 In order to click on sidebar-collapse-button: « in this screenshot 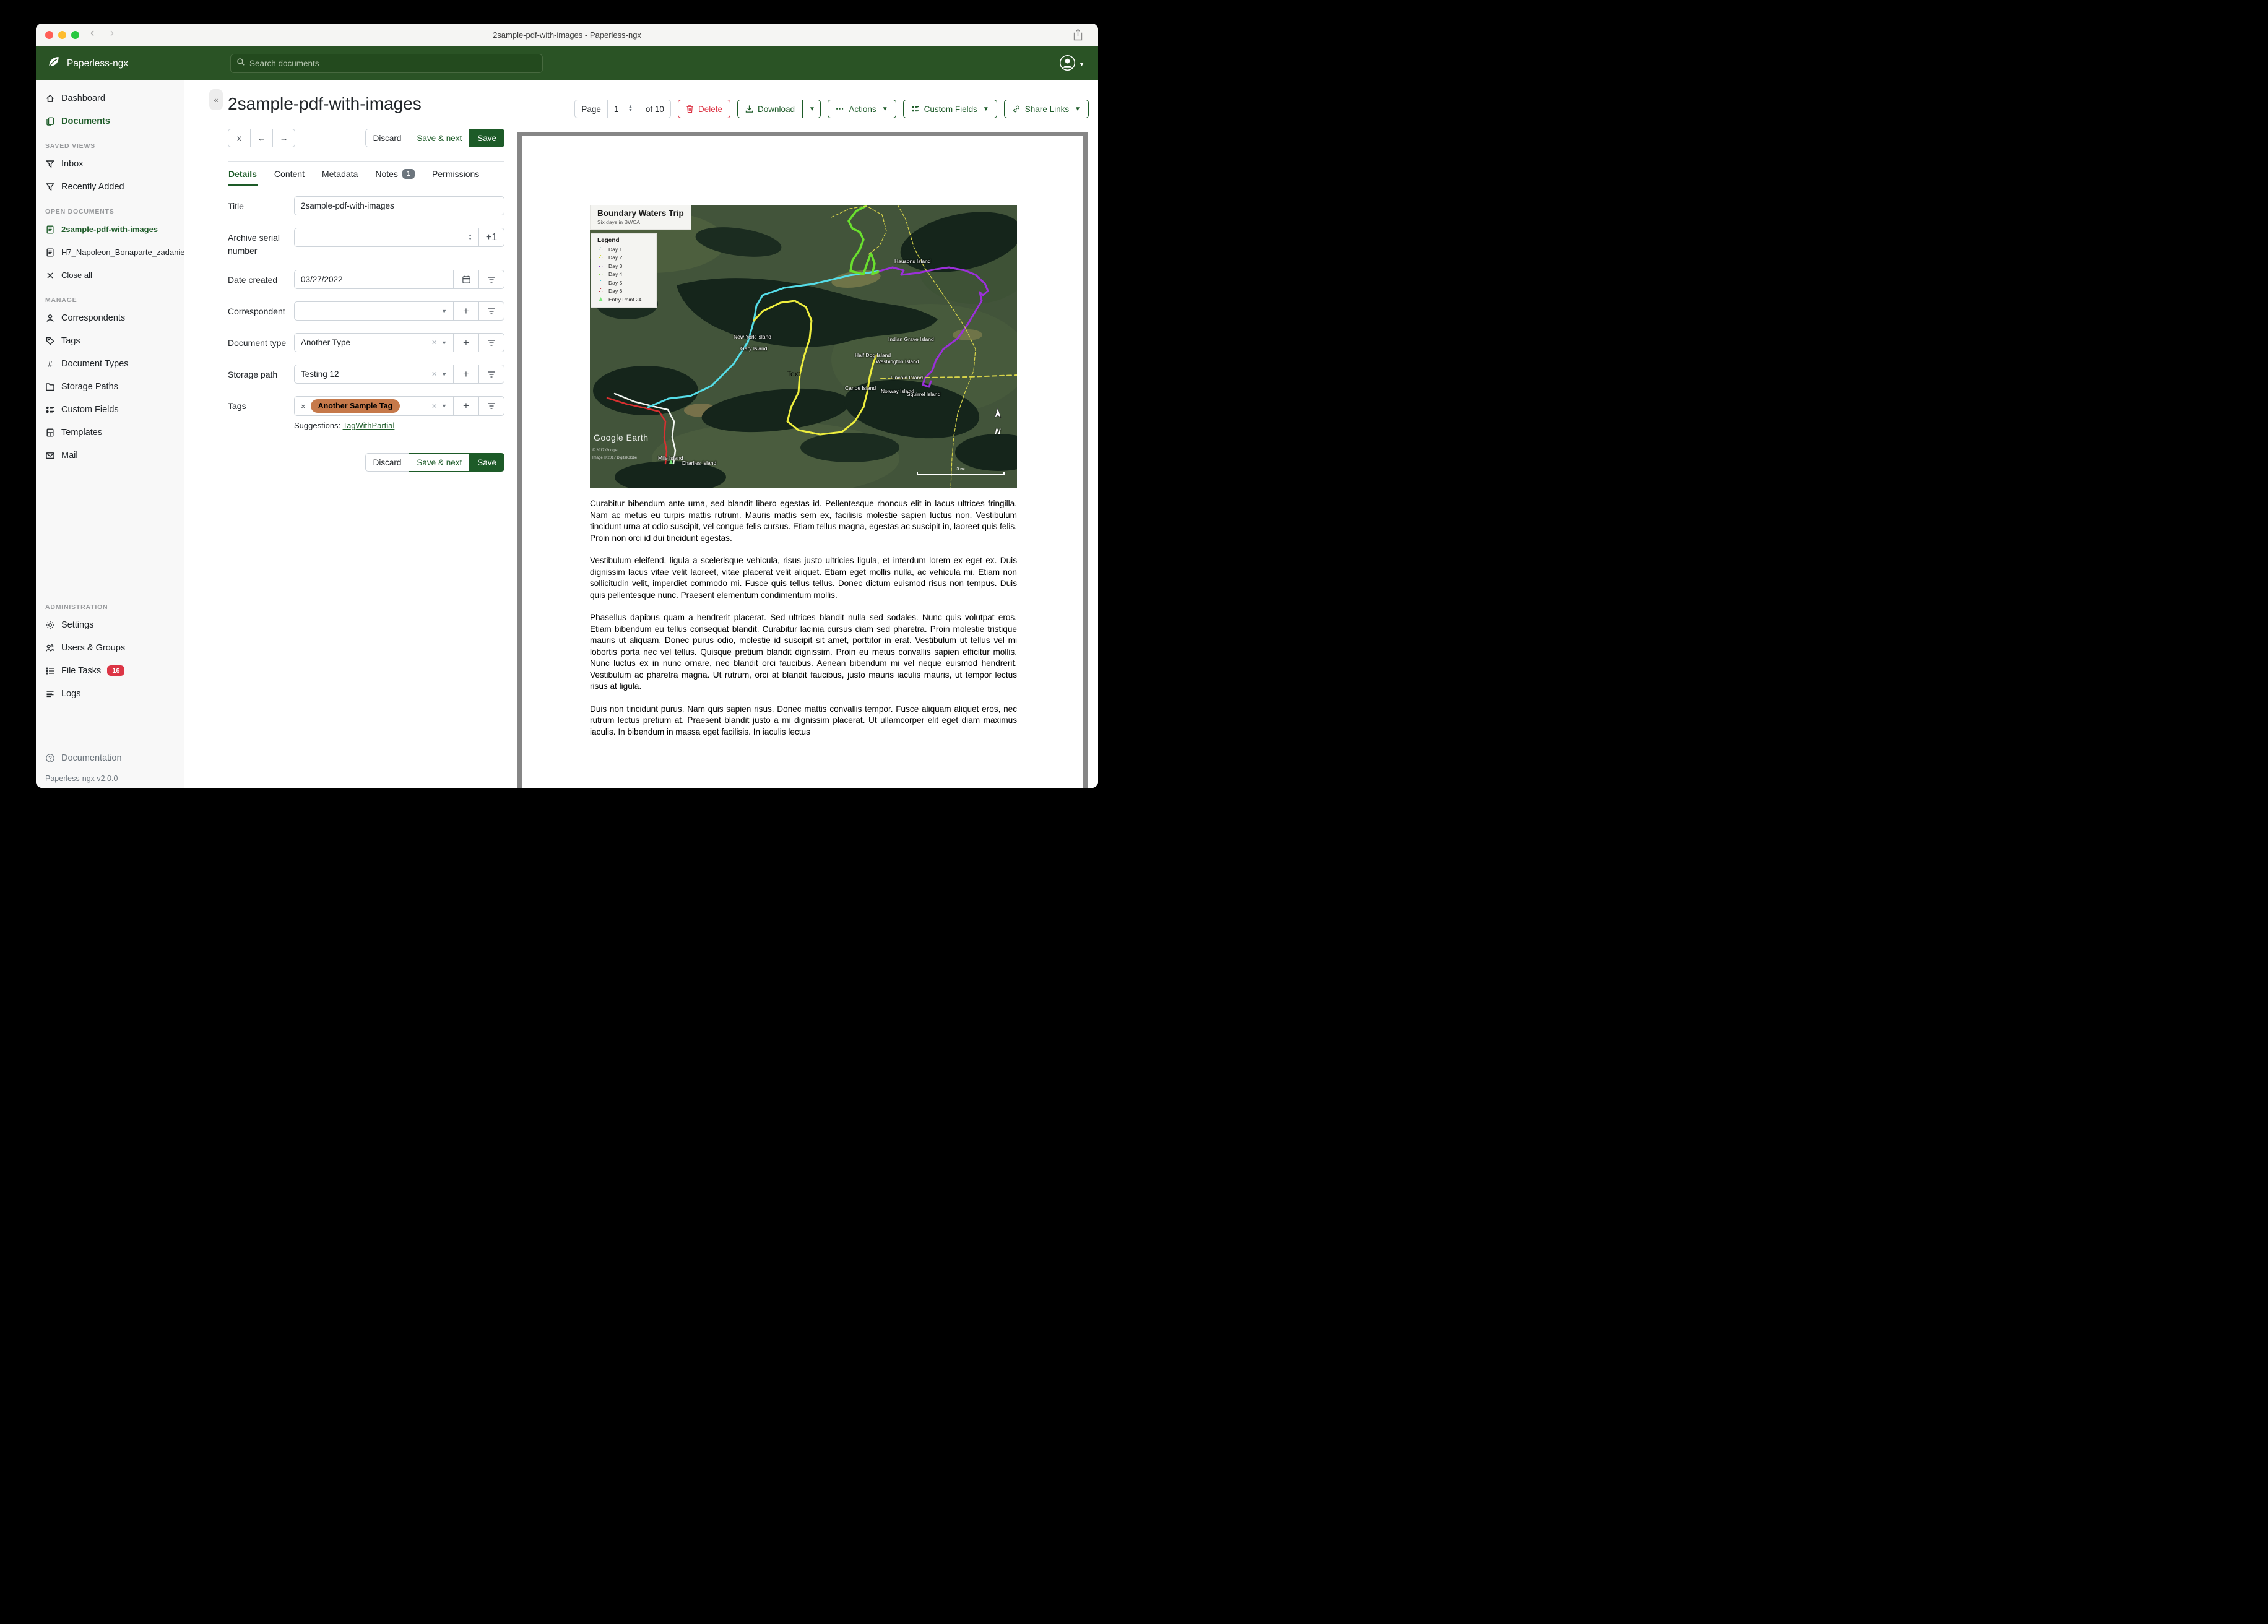, I will do `click(216, 100)`.